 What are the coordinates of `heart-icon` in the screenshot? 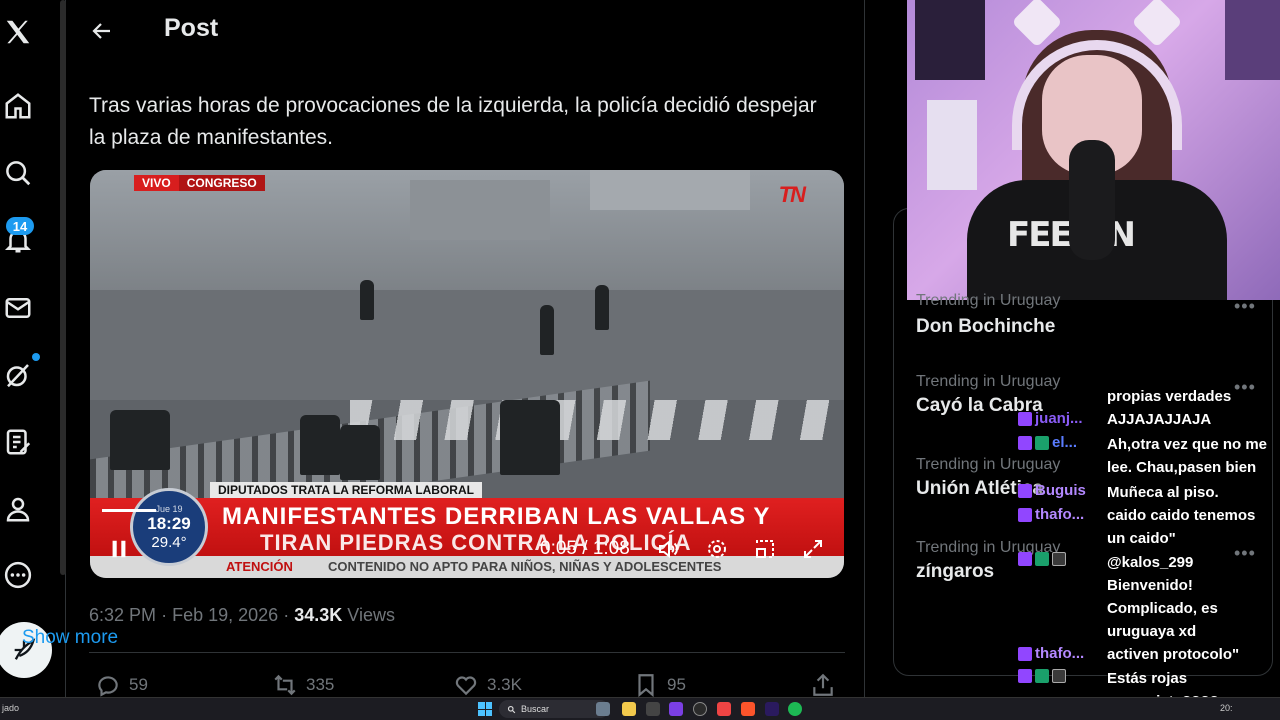 It's located at (466, 686).